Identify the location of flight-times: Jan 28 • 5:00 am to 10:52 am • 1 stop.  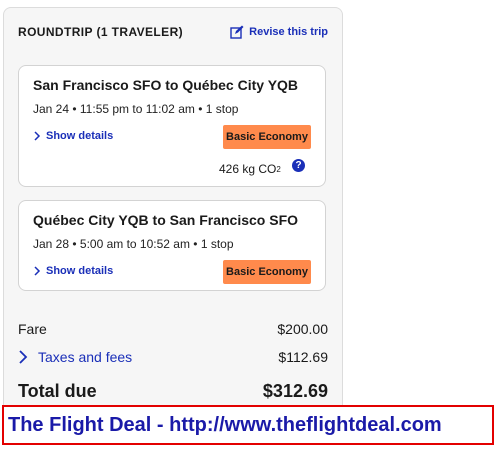
(133, 244).